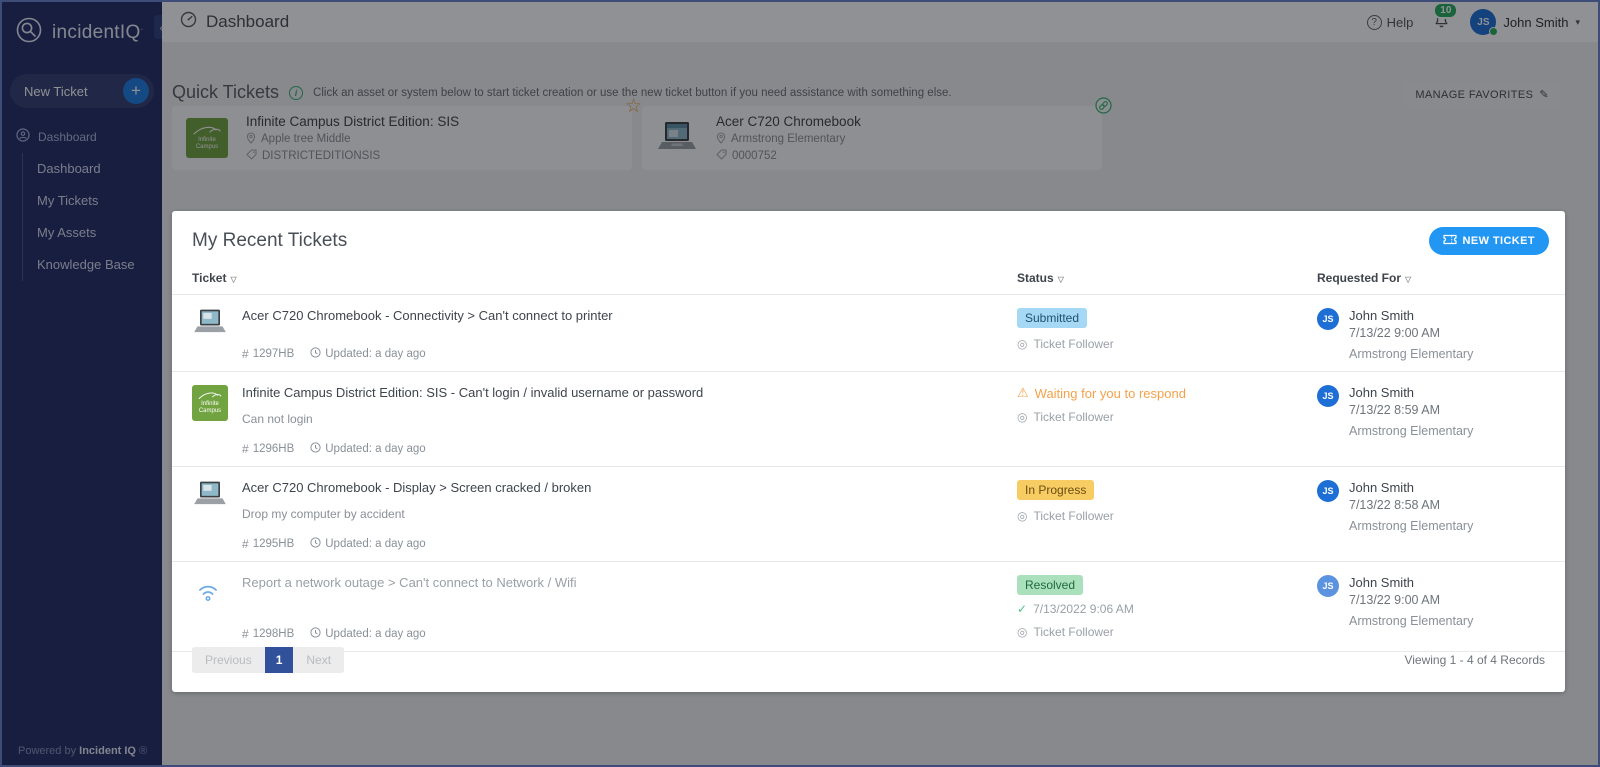 The height and width of the screenshot is (767, 1600). I want to click on requested-date: 7/13/22 8:58 AM, so click(1395, 505).